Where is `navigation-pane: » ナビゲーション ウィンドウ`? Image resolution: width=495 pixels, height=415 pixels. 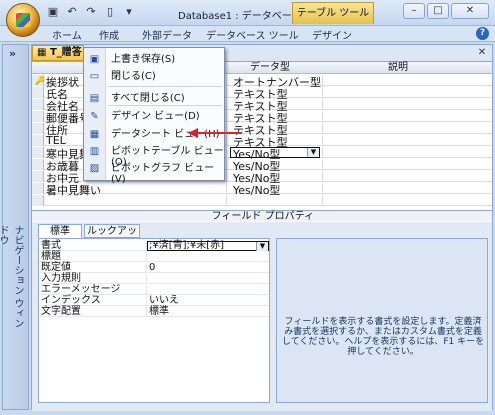
navigation-pane: » ナビゲーション ウィンドウ is located at coordinates (14, 227).